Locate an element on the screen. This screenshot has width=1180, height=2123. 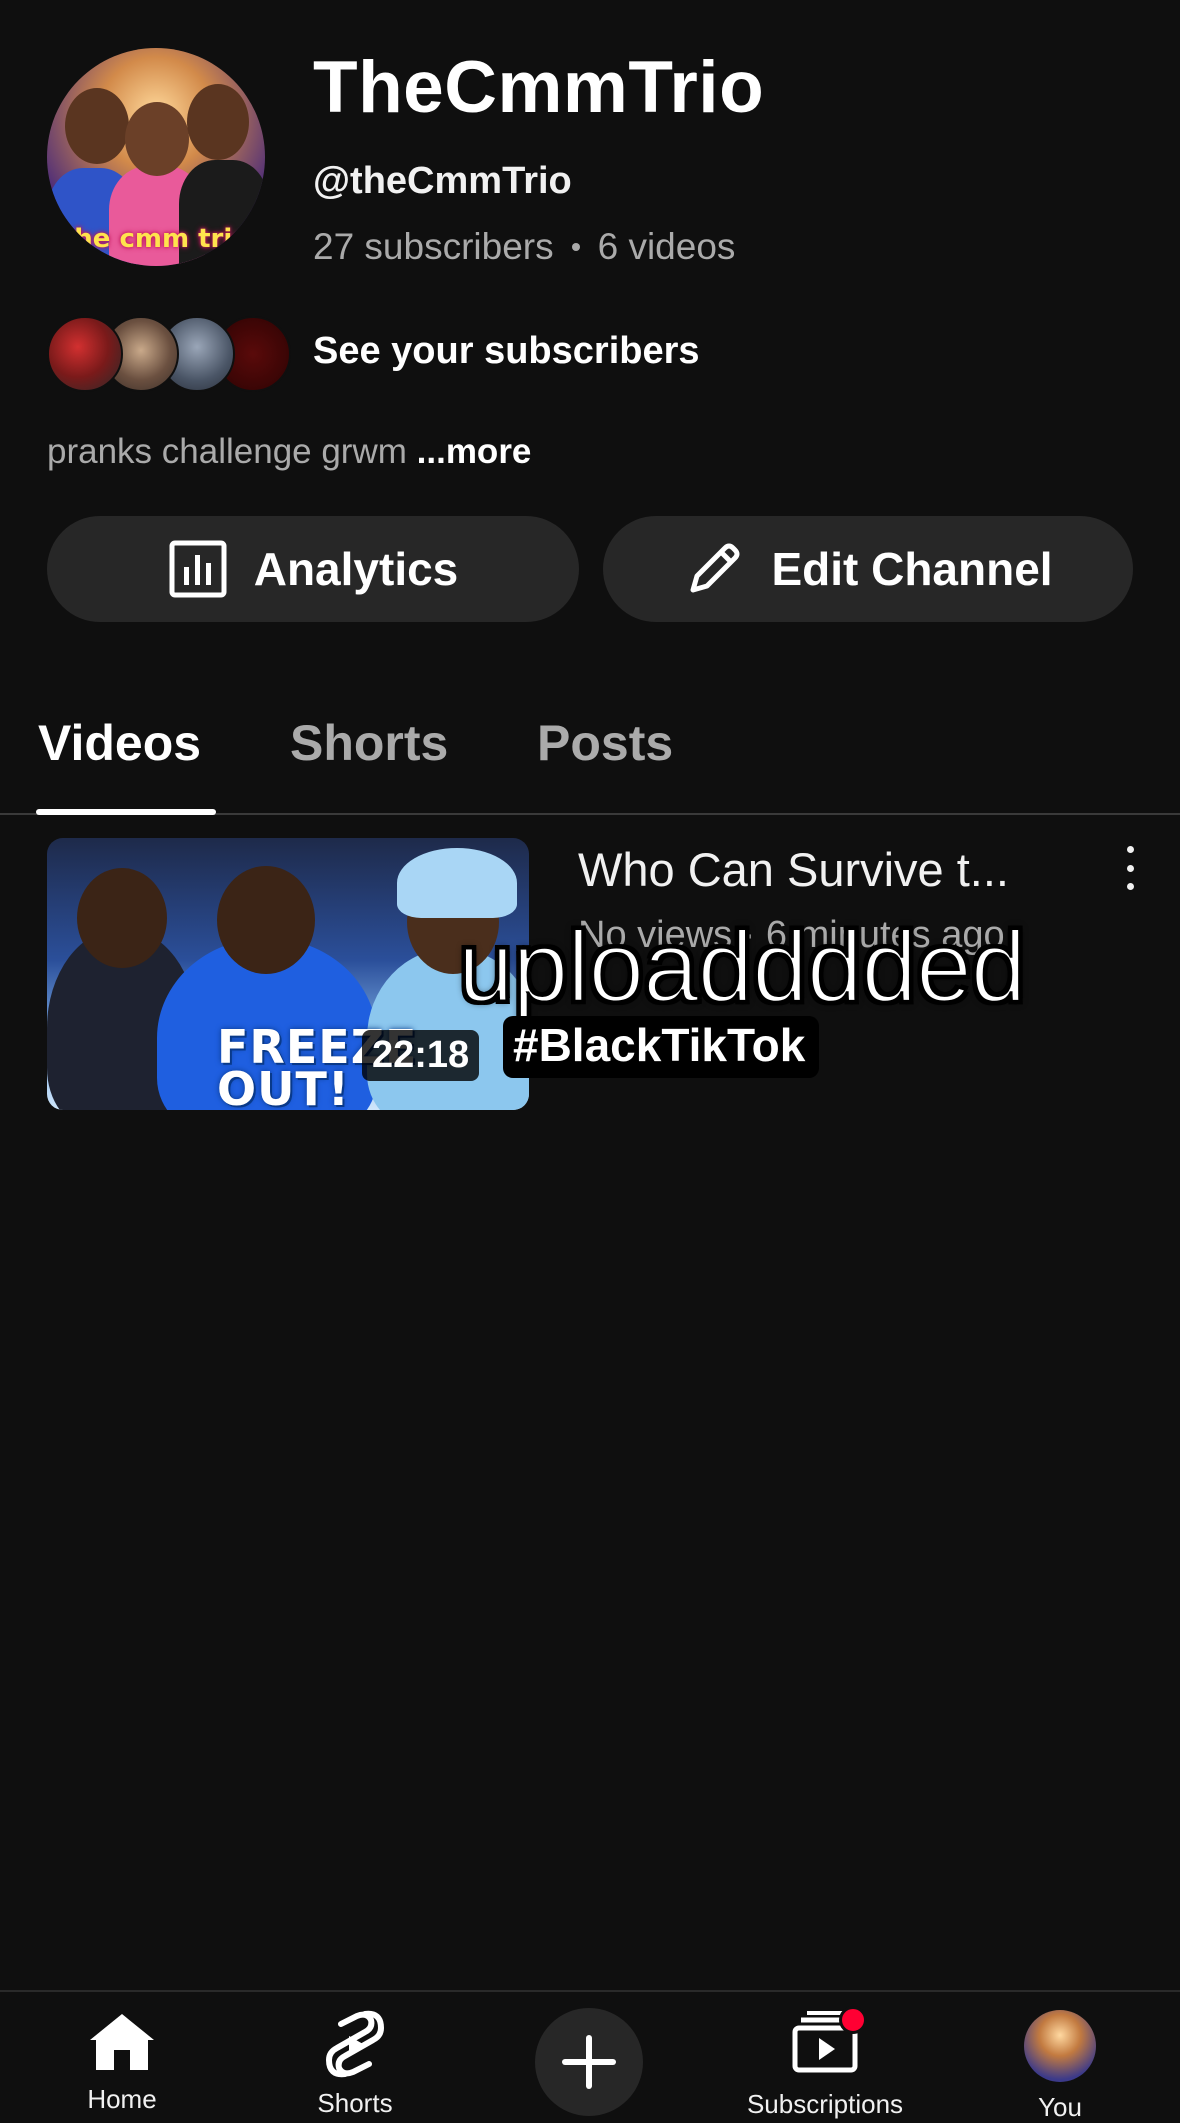
nav-you-label: You is located at coordinates (1060, 2107).